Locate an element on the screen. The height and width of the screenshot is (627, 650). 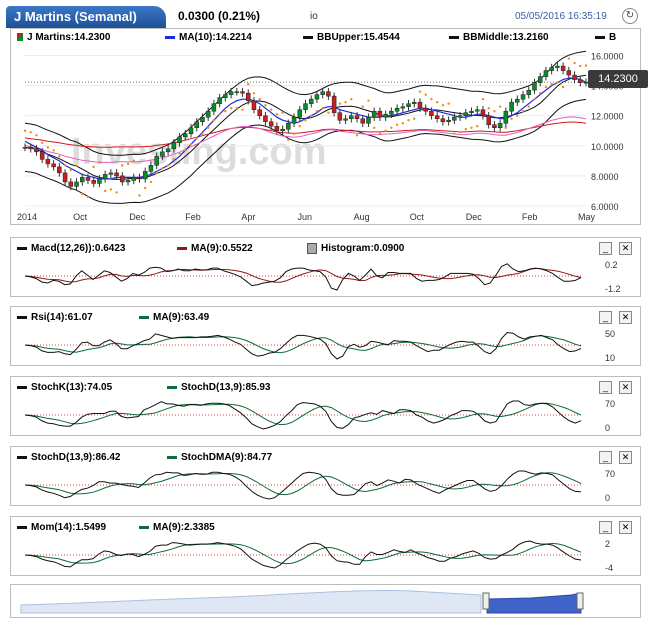
stoch-signal-line is located at coordinates (303, 414).